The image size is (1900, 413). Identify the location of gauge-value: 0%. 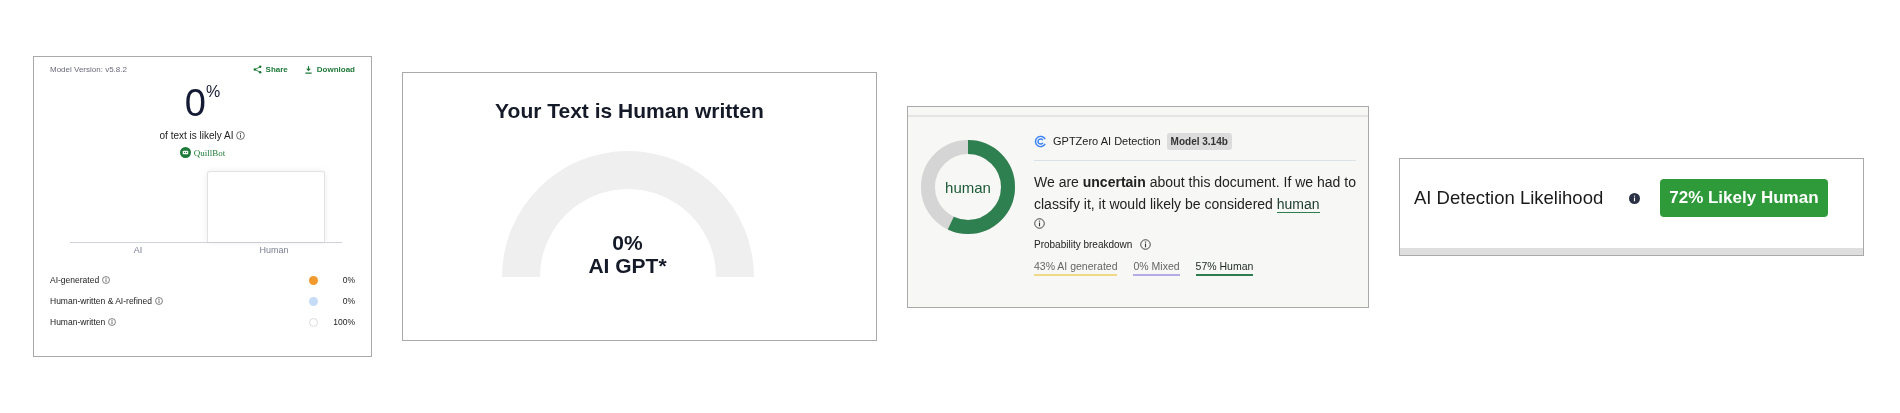
(627, 242).